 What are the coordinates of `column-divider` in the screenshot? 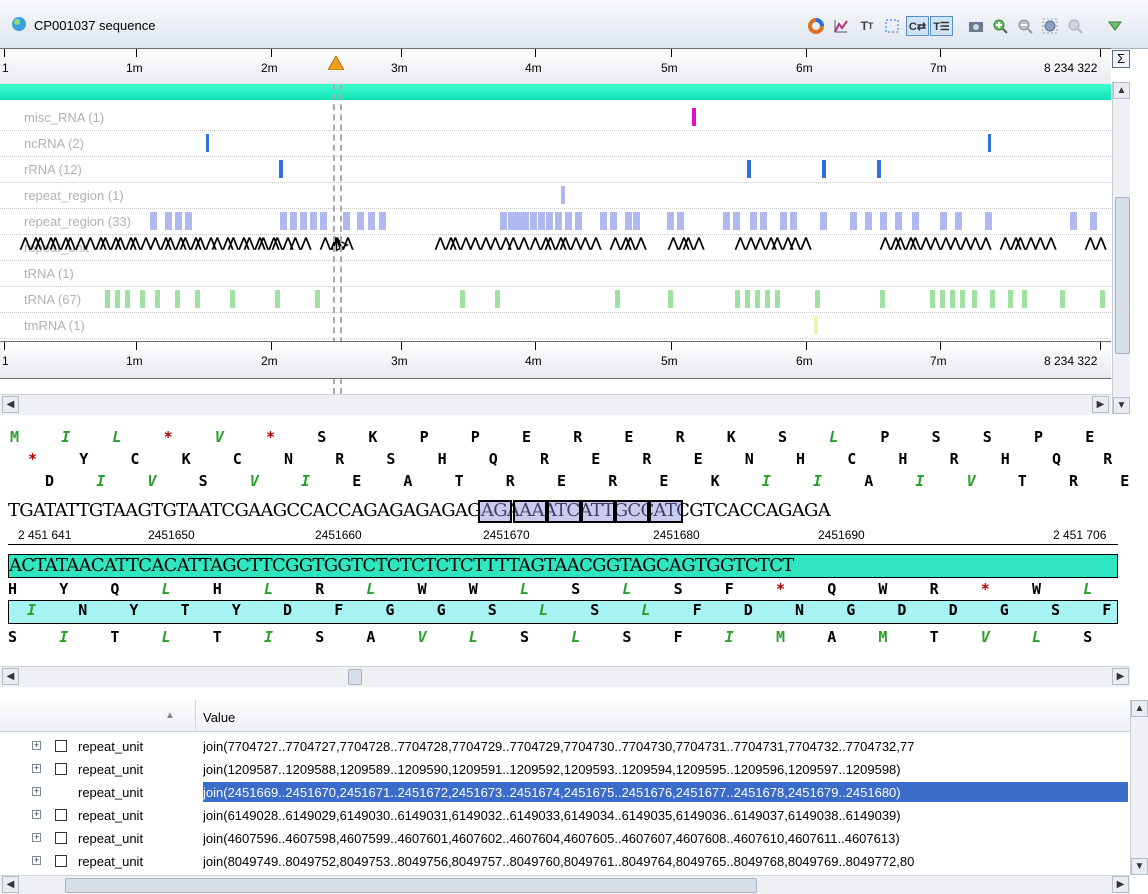 It's located at (195, 715).